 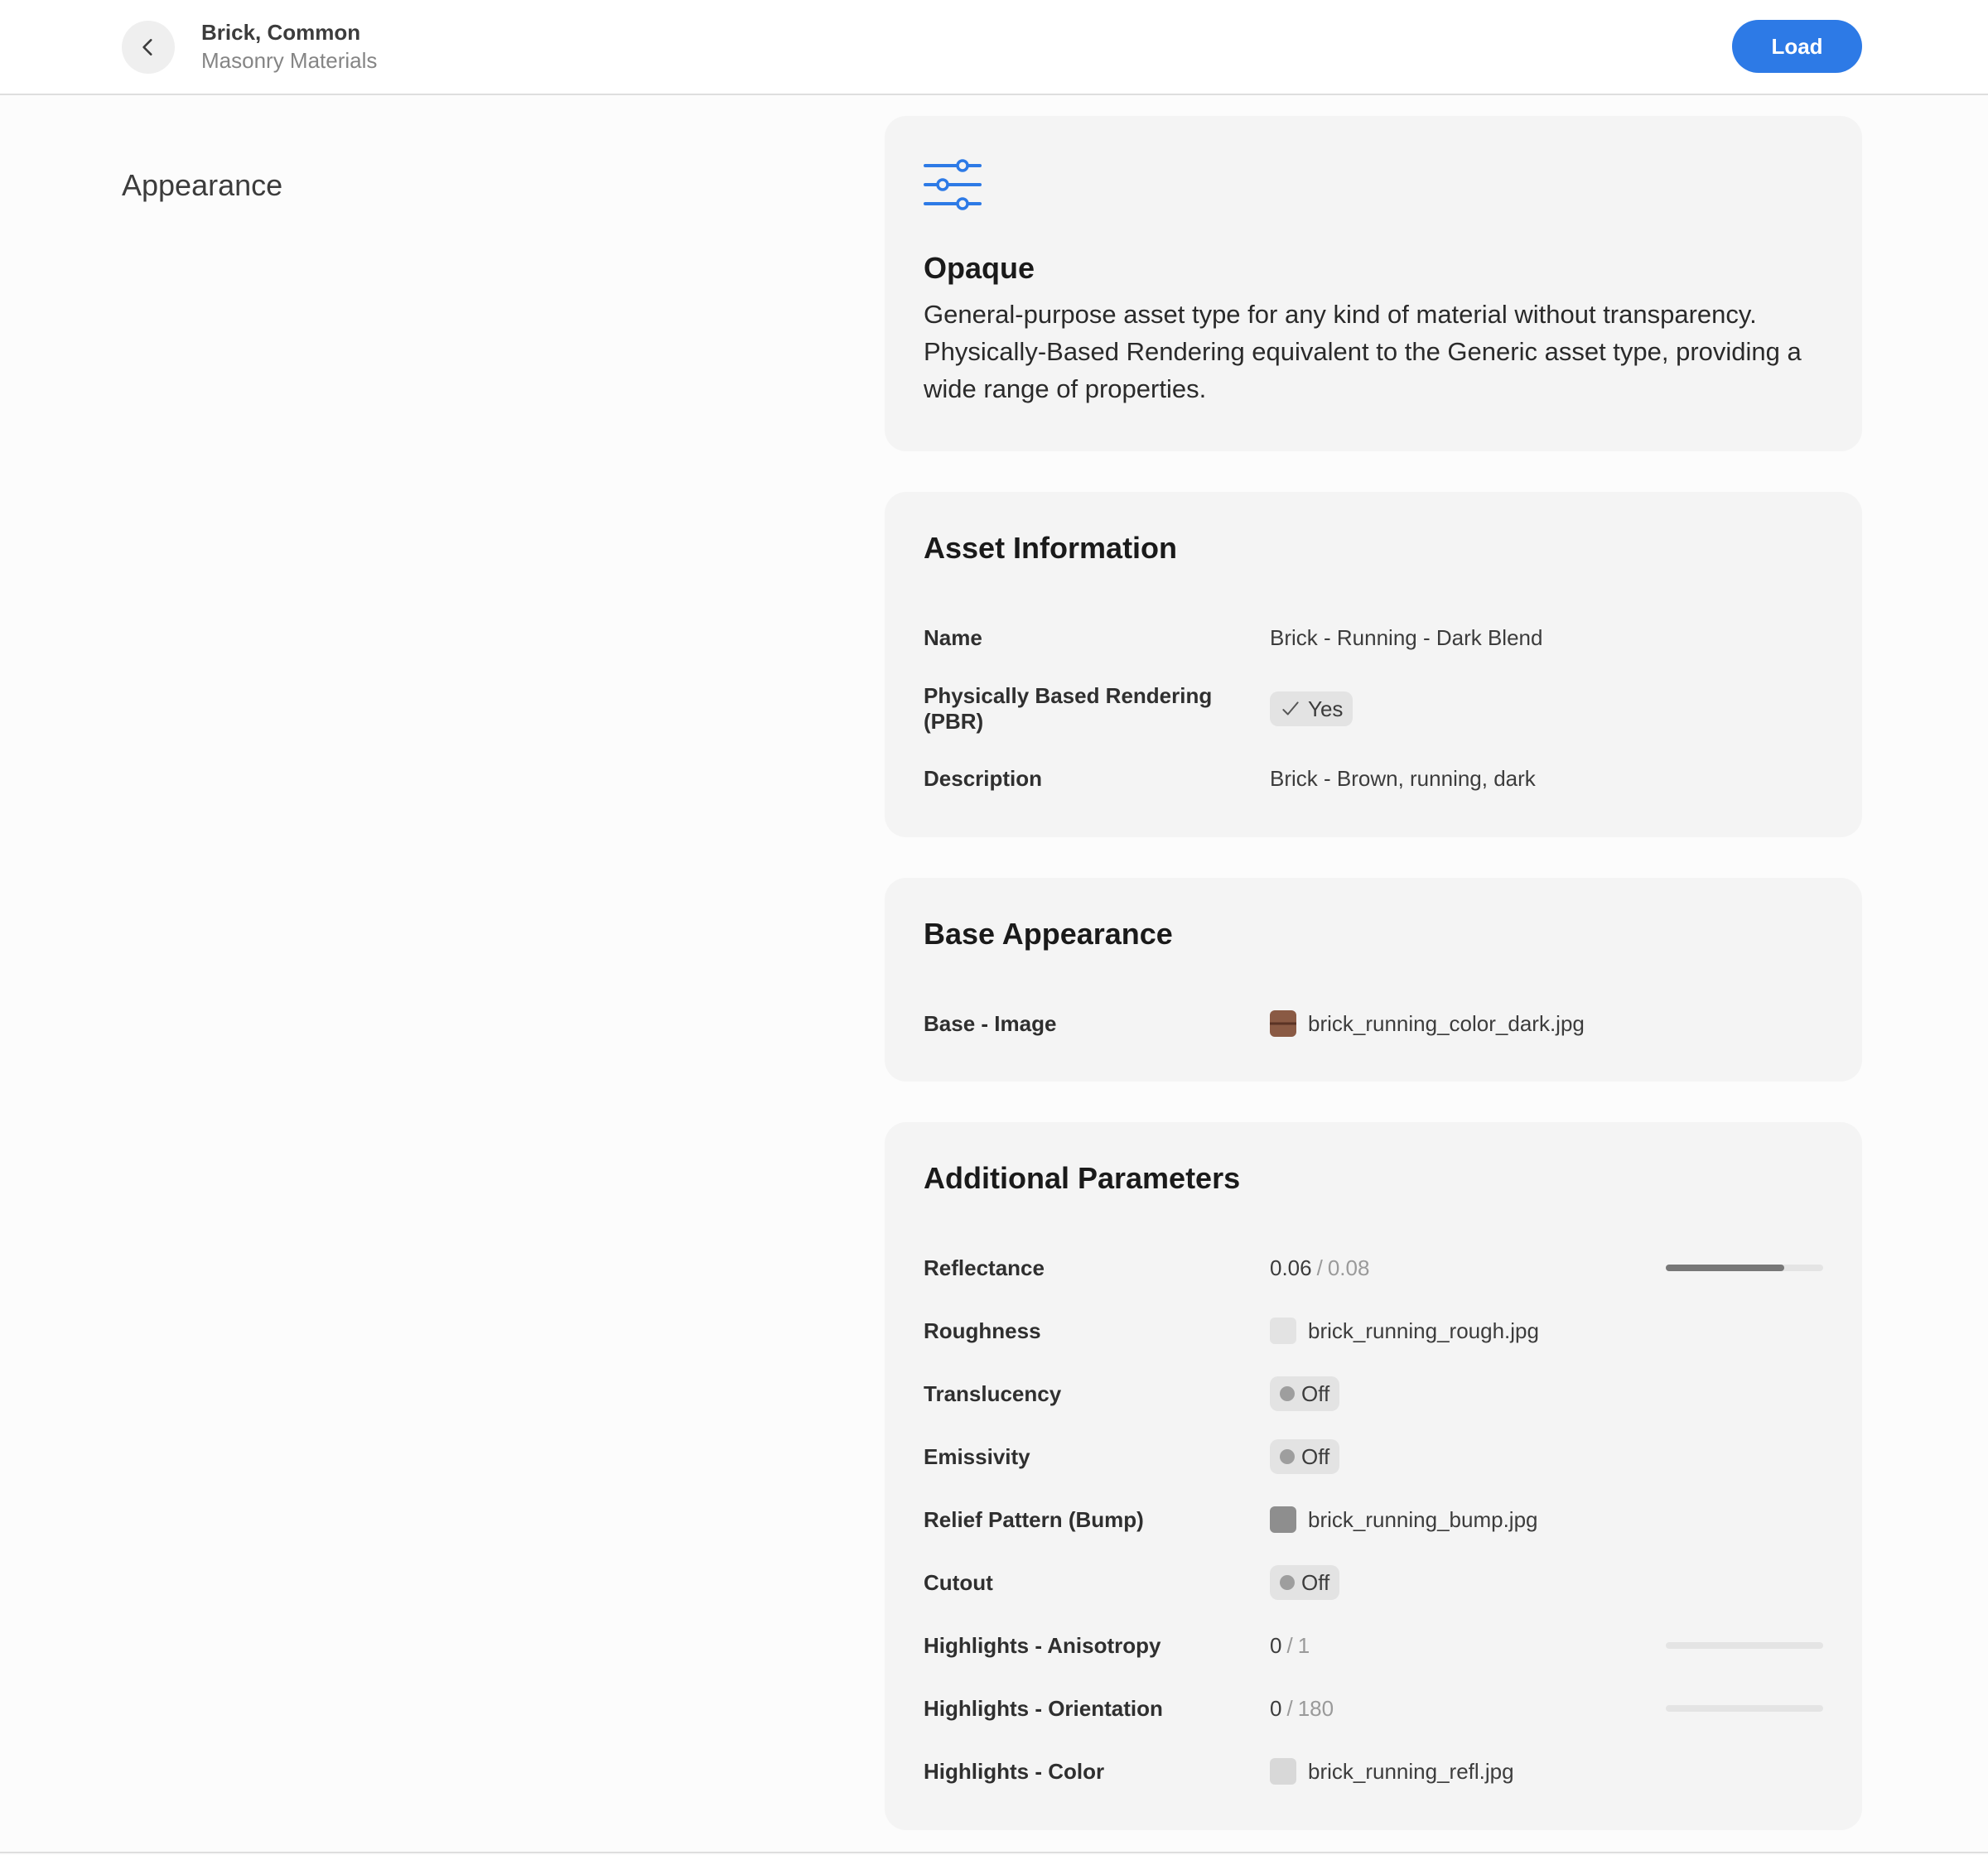 I want to click on material-title: Brick, Common, so click(x=281, y=32).